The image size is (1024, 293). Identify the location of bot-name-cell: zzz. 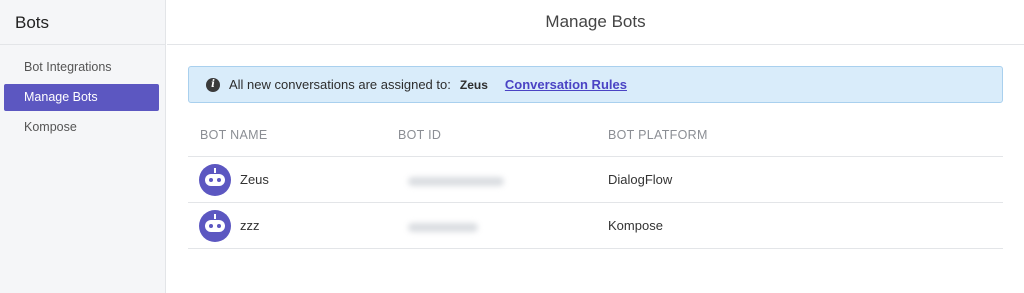
(229, 225).